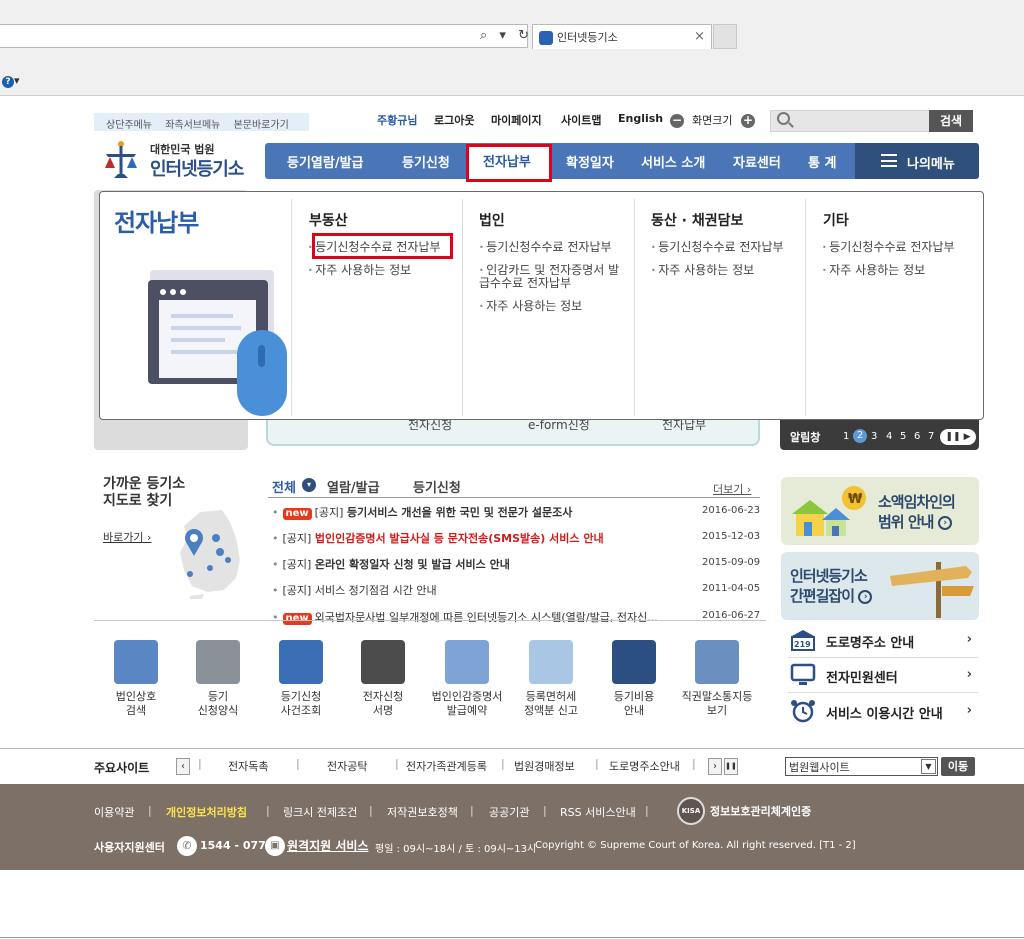 The image size is (1024, 939). Describe the element at coordinates (467, 679) in the screenshot. I see `quick-seal-cert-reservation: 법인인감증명서 발급예약` at that location.